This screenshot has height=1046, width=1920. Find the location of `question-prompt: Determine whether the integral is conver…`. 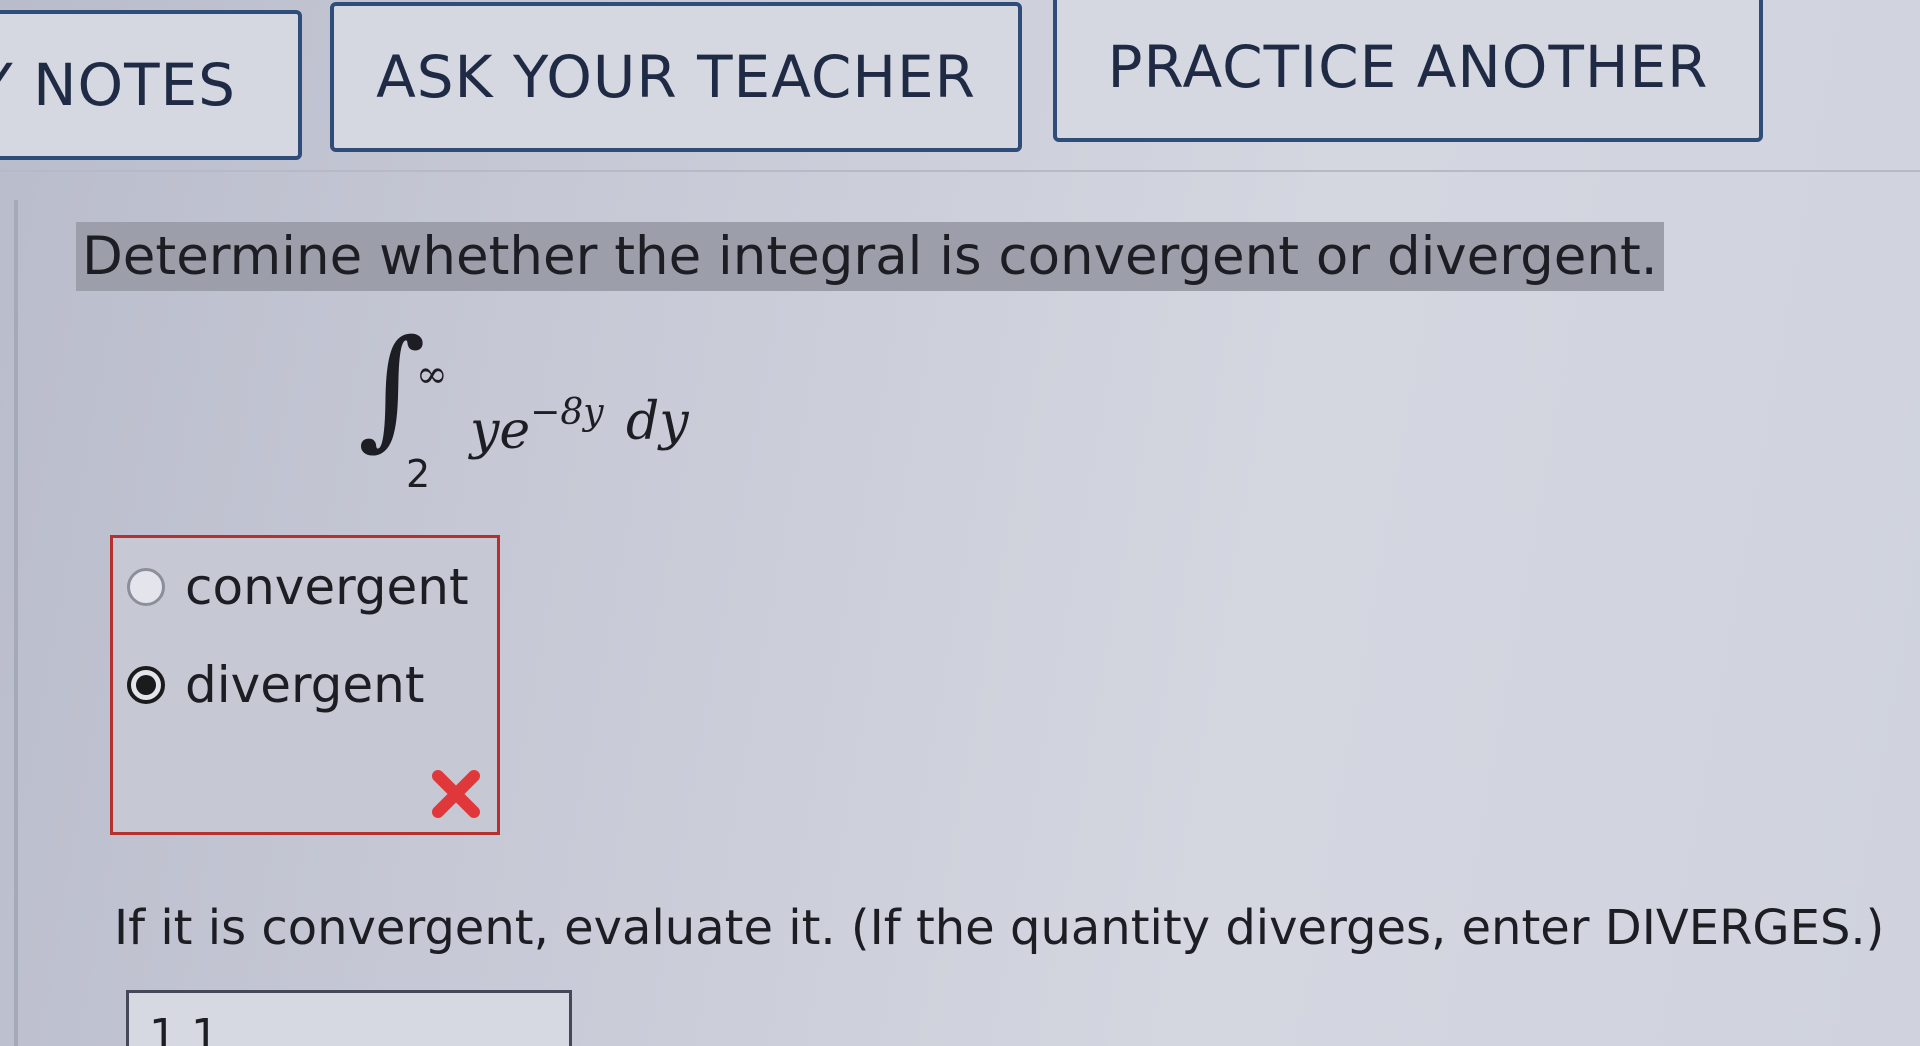

question-prompt: Determine whether the integral is conver… is located at coordinates (870, 256).